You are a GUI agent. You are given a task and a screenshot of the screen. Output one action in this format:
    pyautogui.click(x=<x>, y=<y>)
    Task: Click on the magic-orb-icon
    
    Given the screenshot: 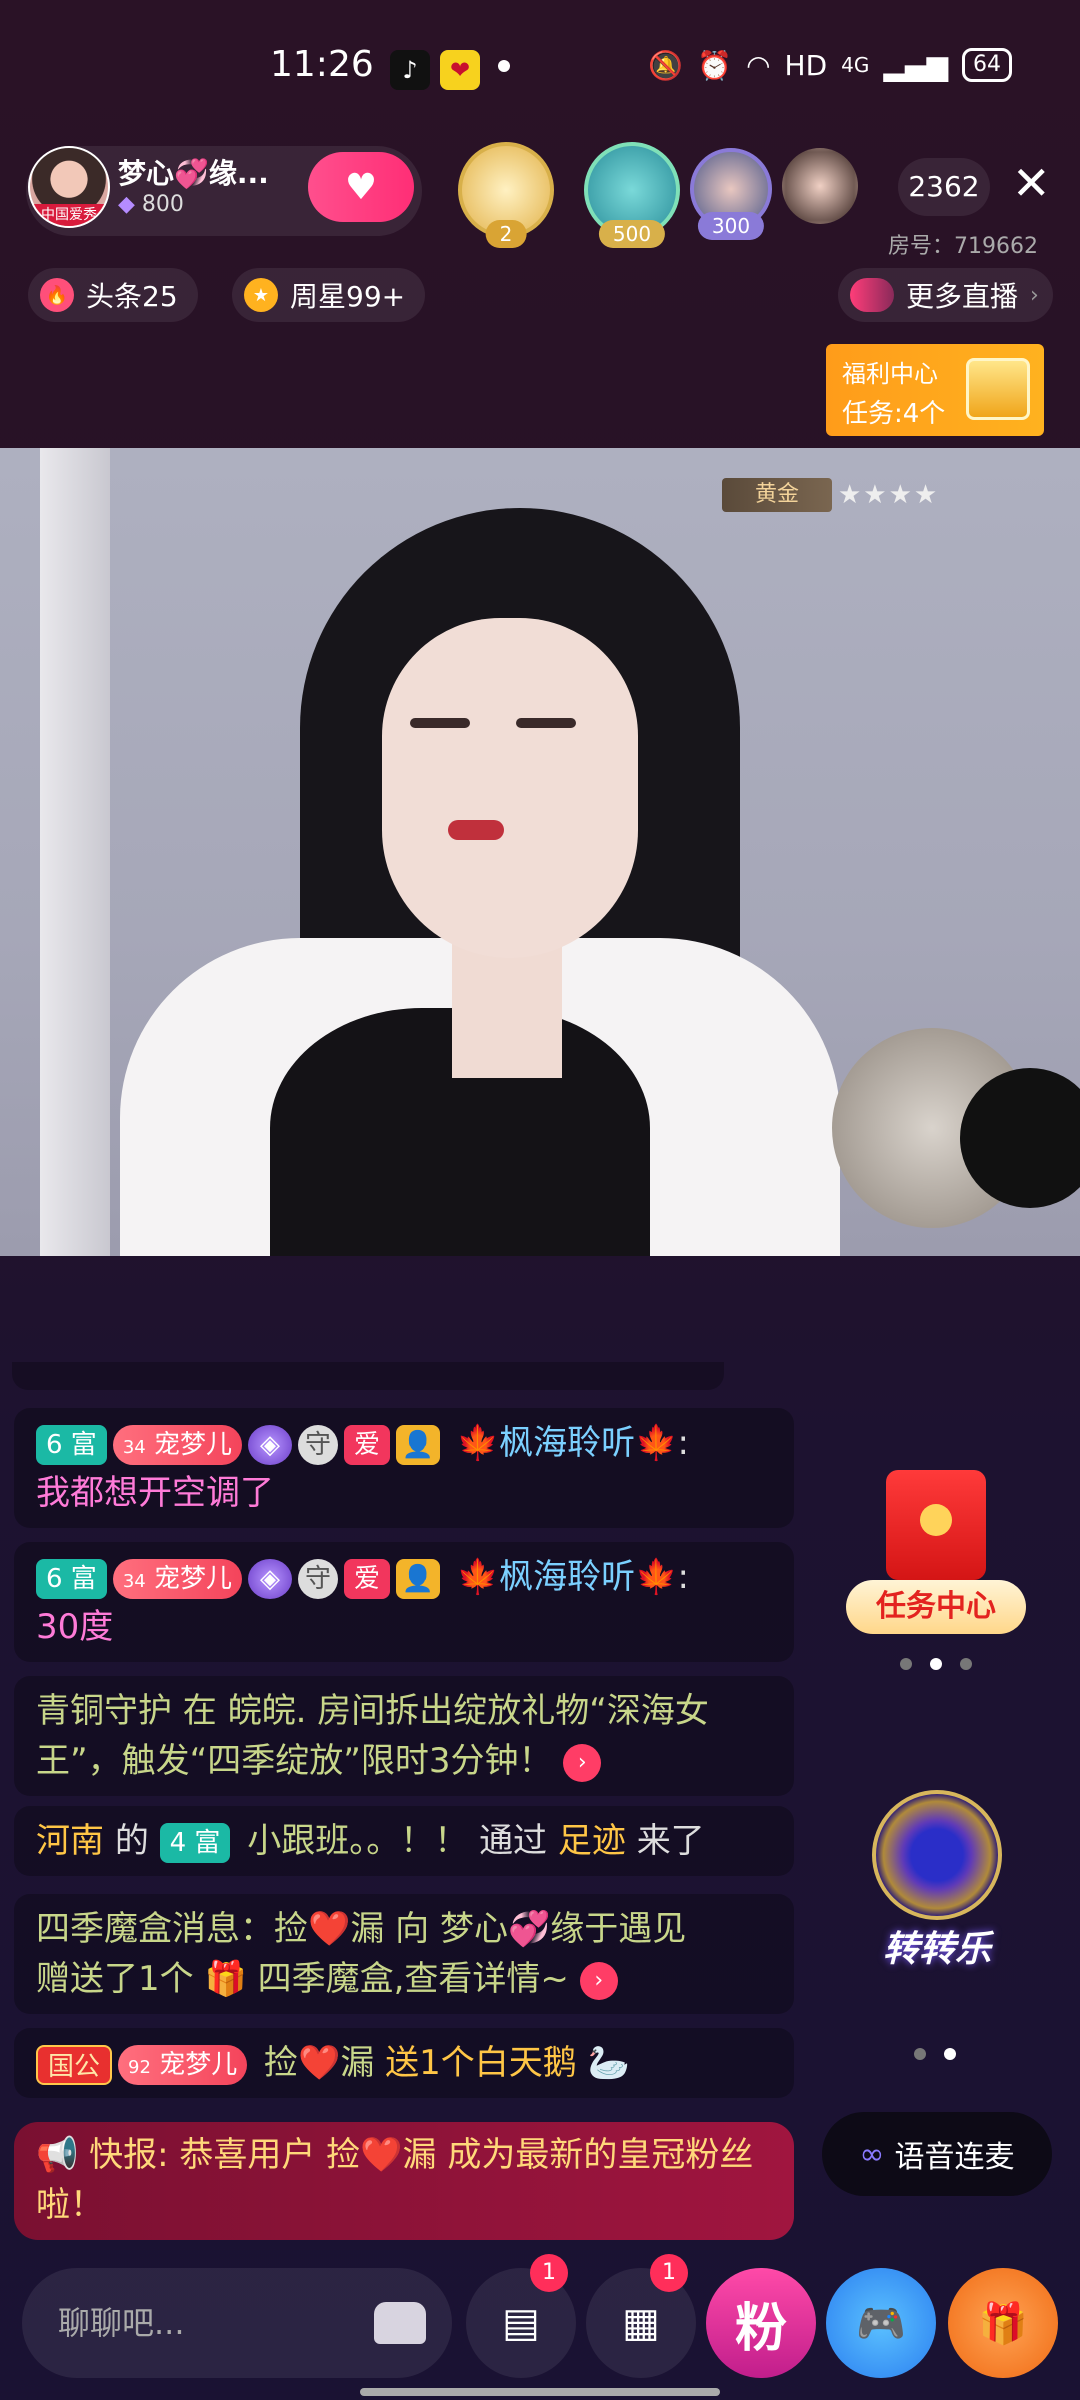 What is the action you would take?
    pyautogui.click(x=937, y=1855)
    